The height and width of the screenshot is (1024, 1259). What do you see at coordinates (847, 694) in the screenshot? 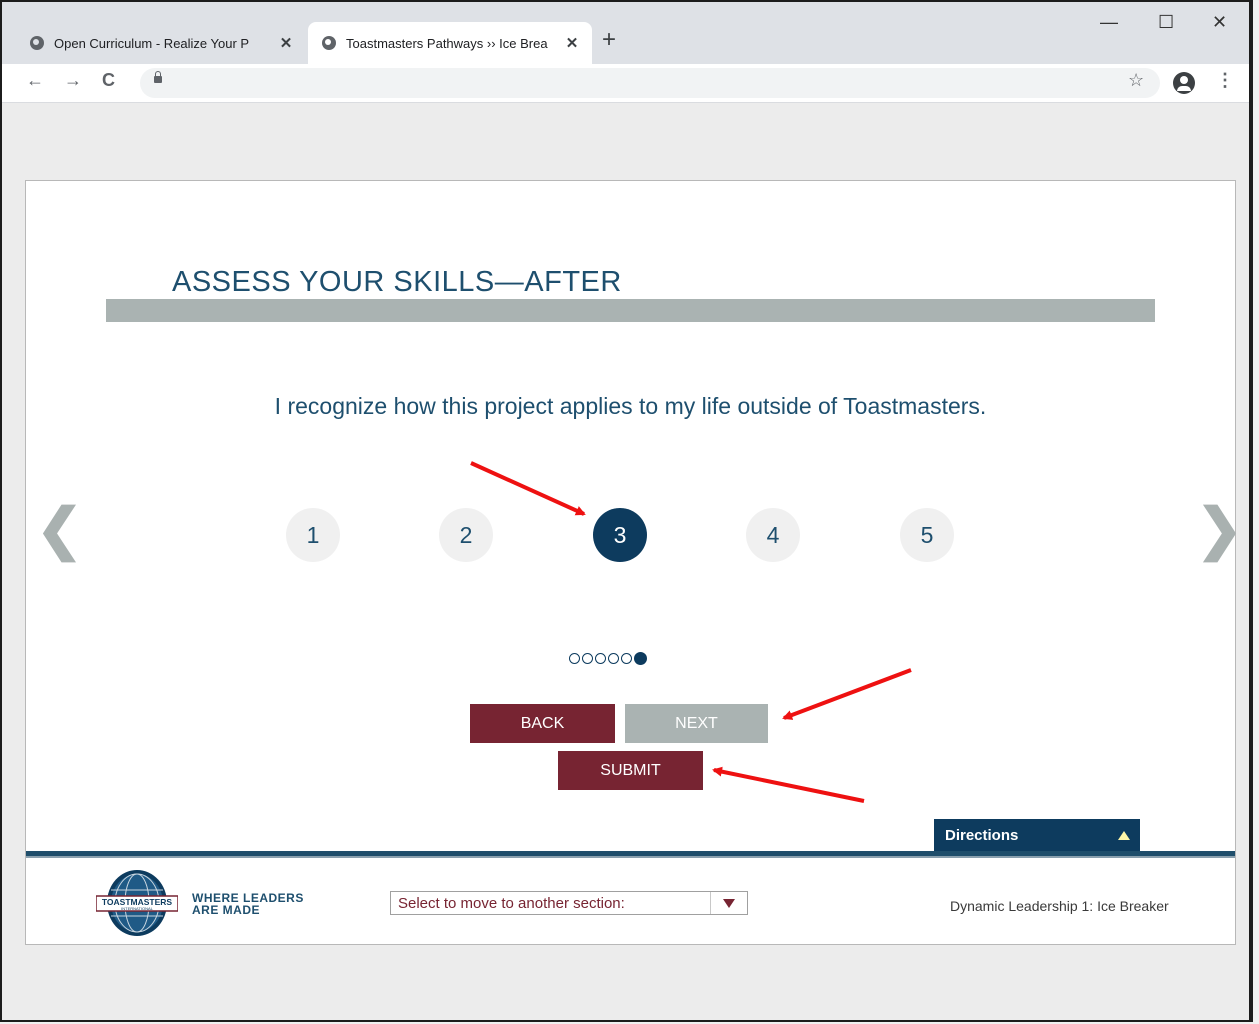
I see `annotation-arrow-next` at bounding box center [847, 694].